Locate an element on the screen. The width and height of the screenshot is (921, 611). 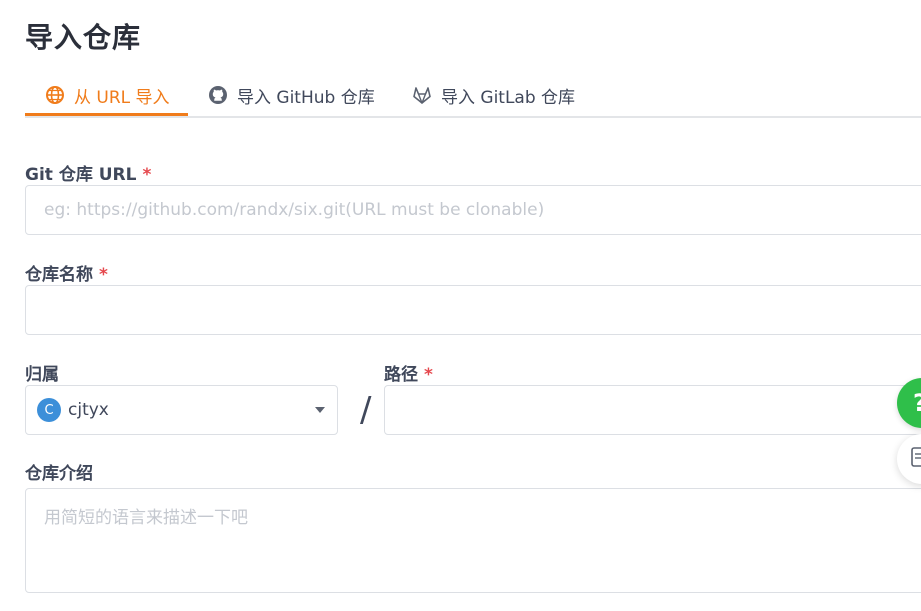
owner-select: C cjtyx is located at coordinates (181, 410).